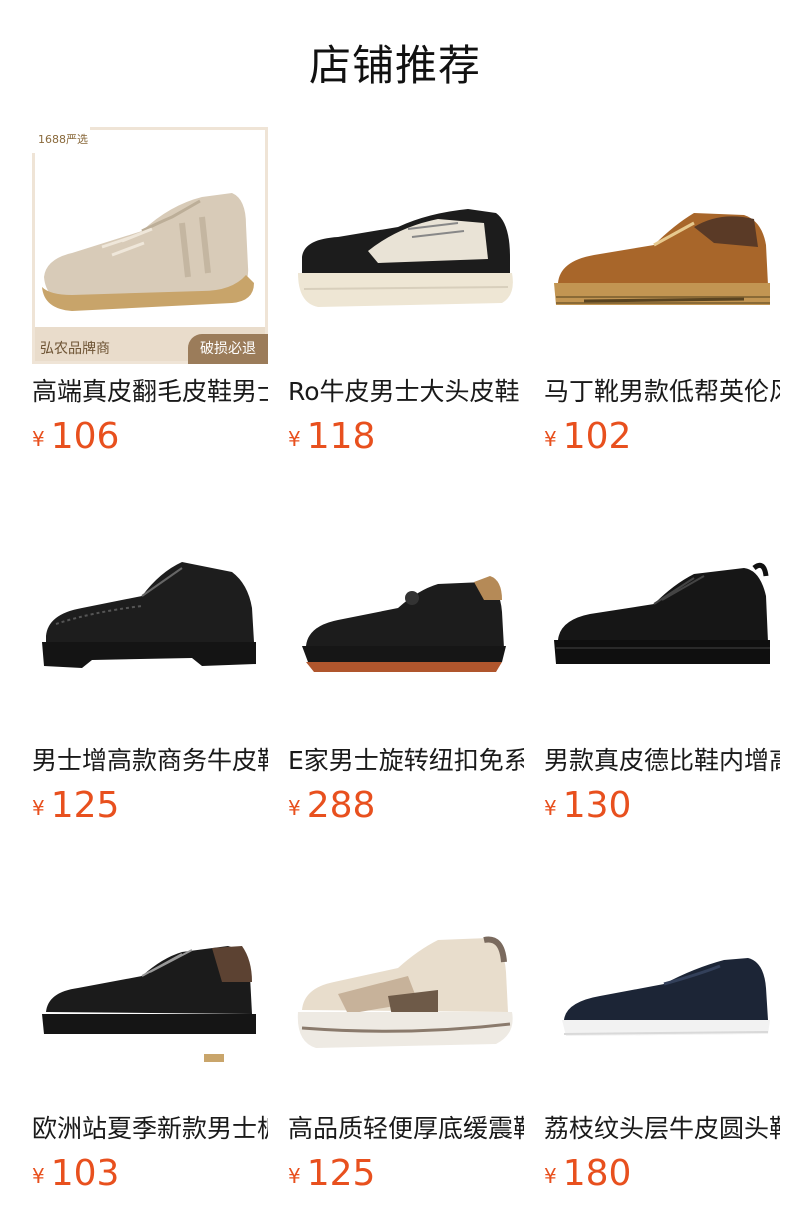 The width and height of the screenshot is (790, 1232). I want to click on product-name: 高品质轻便厚底缓震鞋, so click(406, 1129).